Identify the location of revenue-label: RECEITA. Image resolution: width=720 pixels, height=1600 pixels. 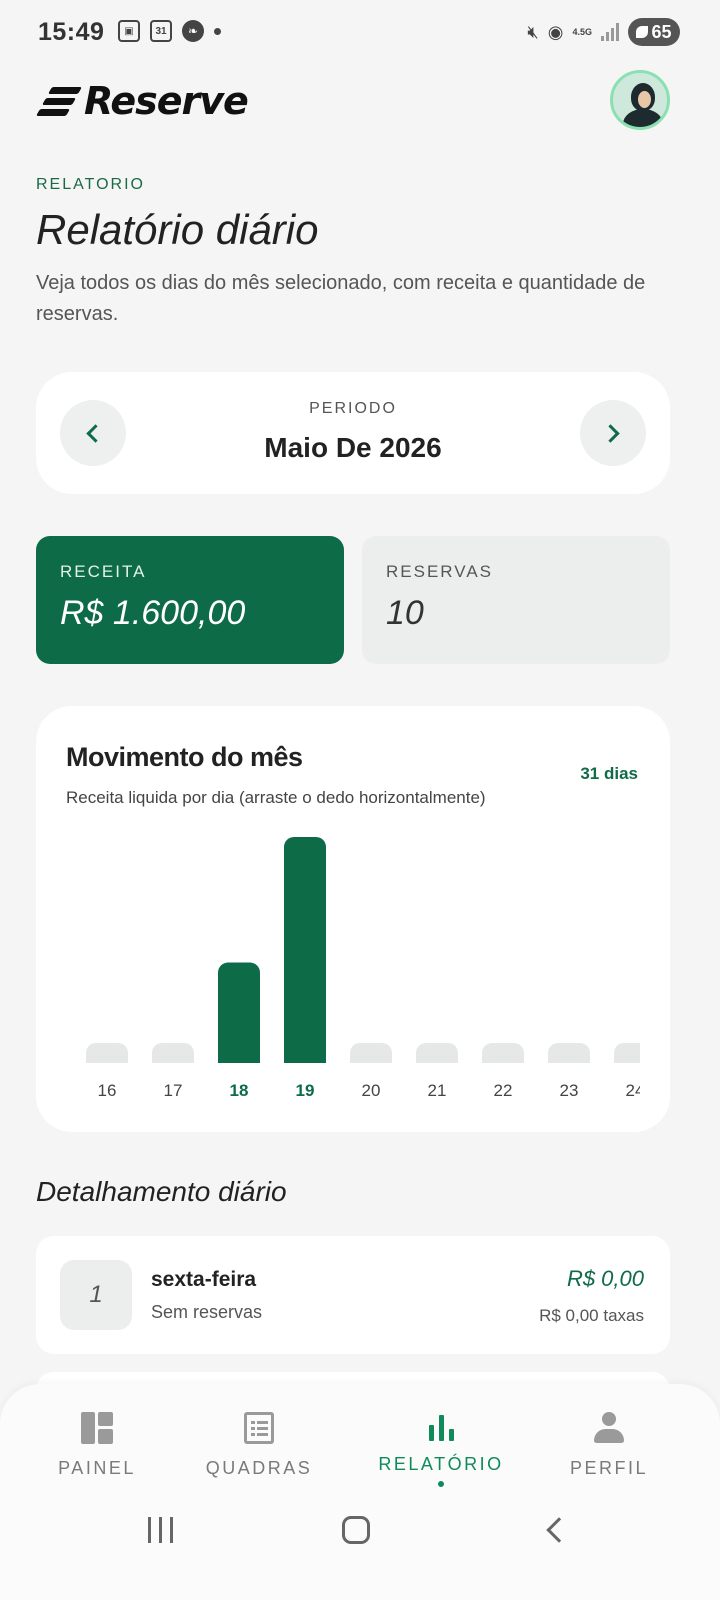
(103, 571).